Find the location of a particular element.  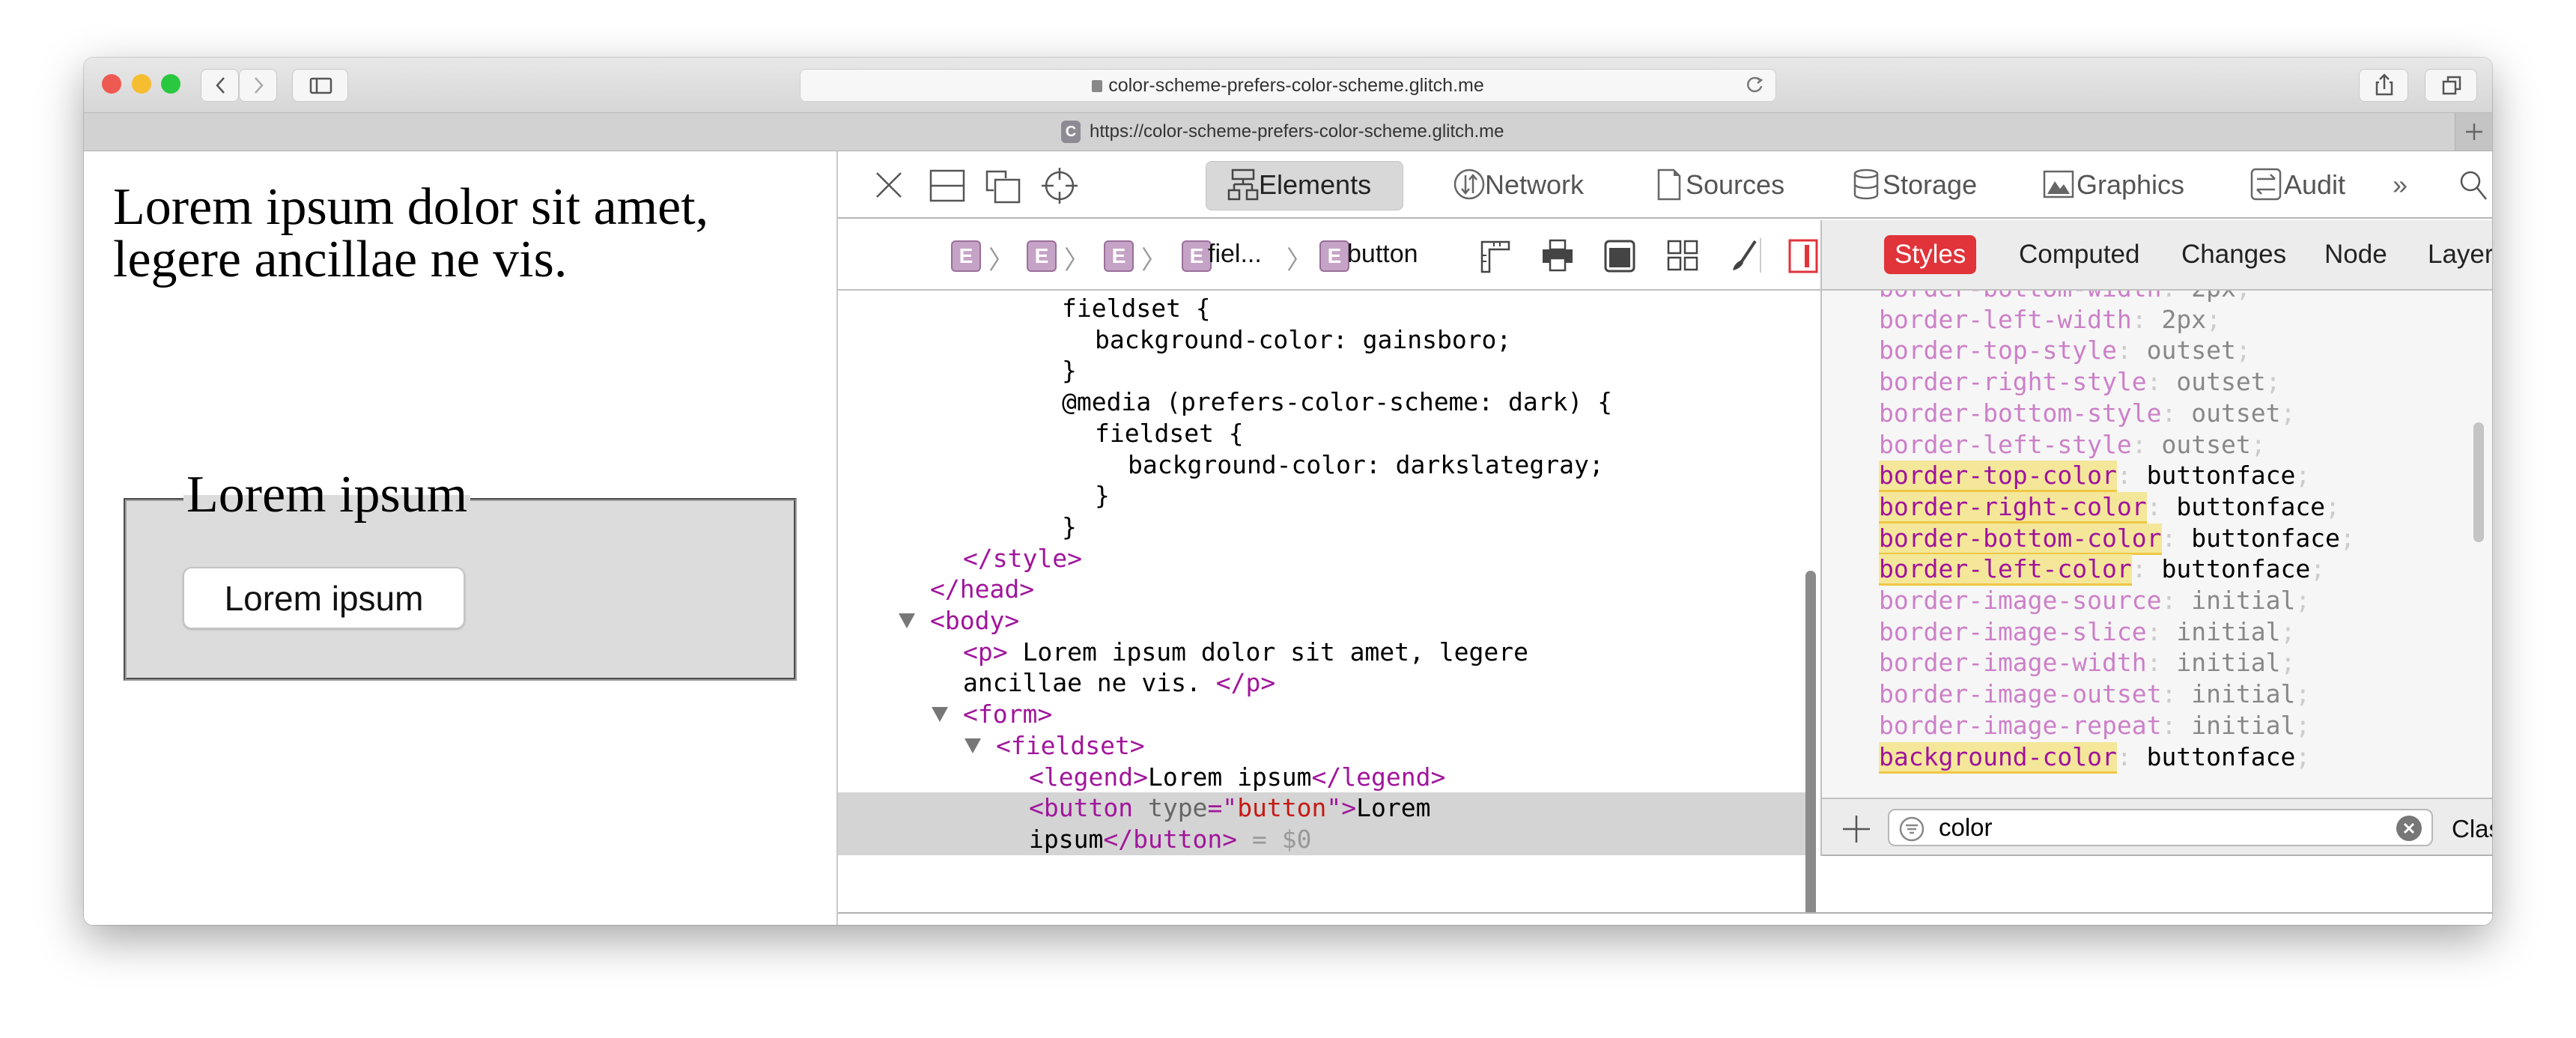

inspect-element-icon is located at coordinates (1059, 185).